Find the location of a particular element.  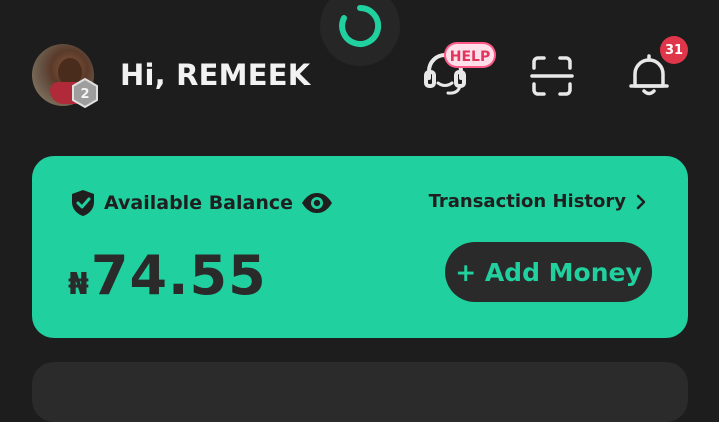

help-button: HELP is located at coordinates (460, 70).